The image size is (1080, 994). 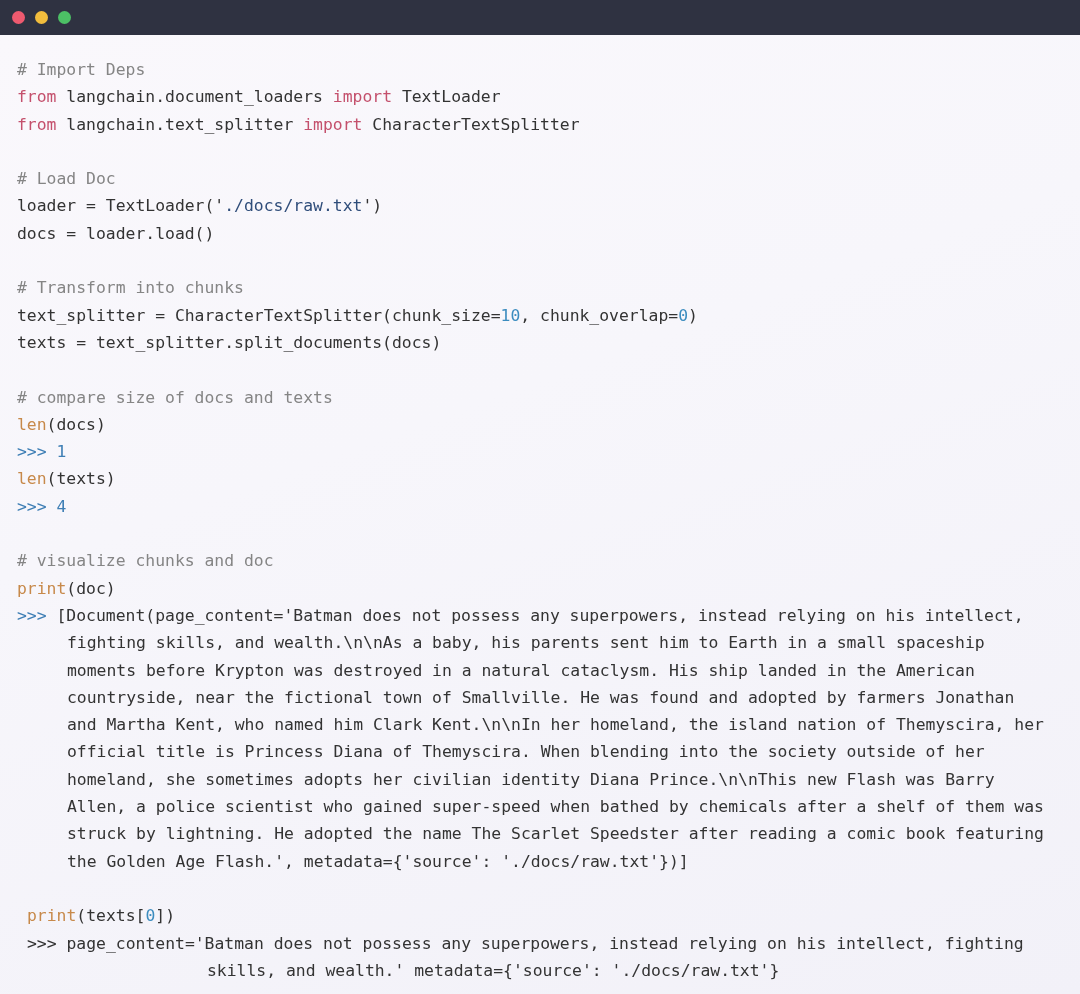 I want to click on code-line: the Golden Age Flash.', metadata={'source': './docs/raw.txt'})], so click(x=378, y=861).